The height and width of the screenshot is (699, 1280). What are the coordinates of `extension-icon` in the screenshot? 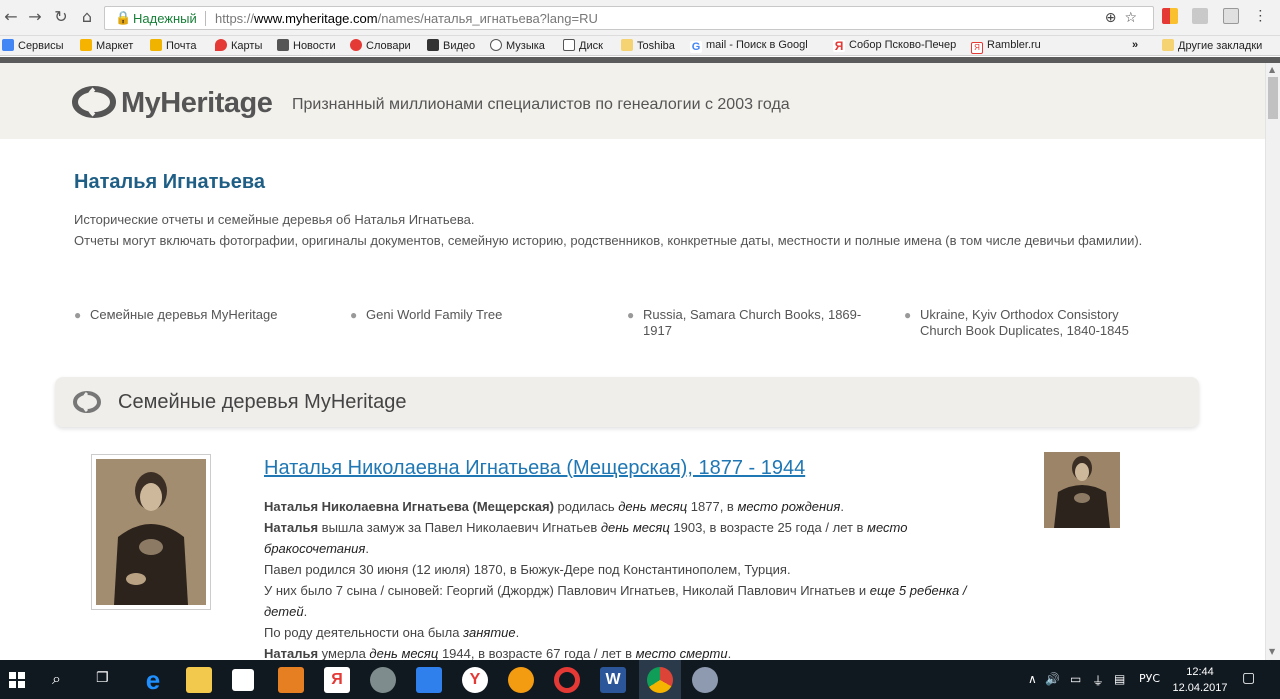 It's located at (1200, 16).